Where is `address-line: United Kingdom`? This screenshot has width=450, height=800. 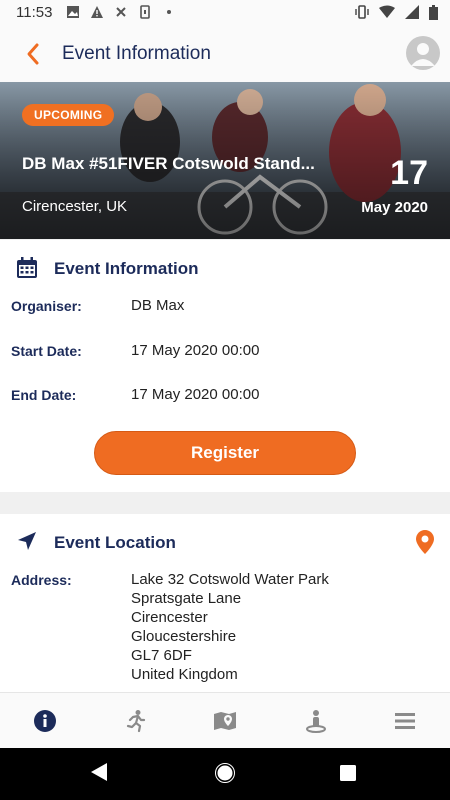 address-line: United Kingdom is located at coordinates (184, 674).